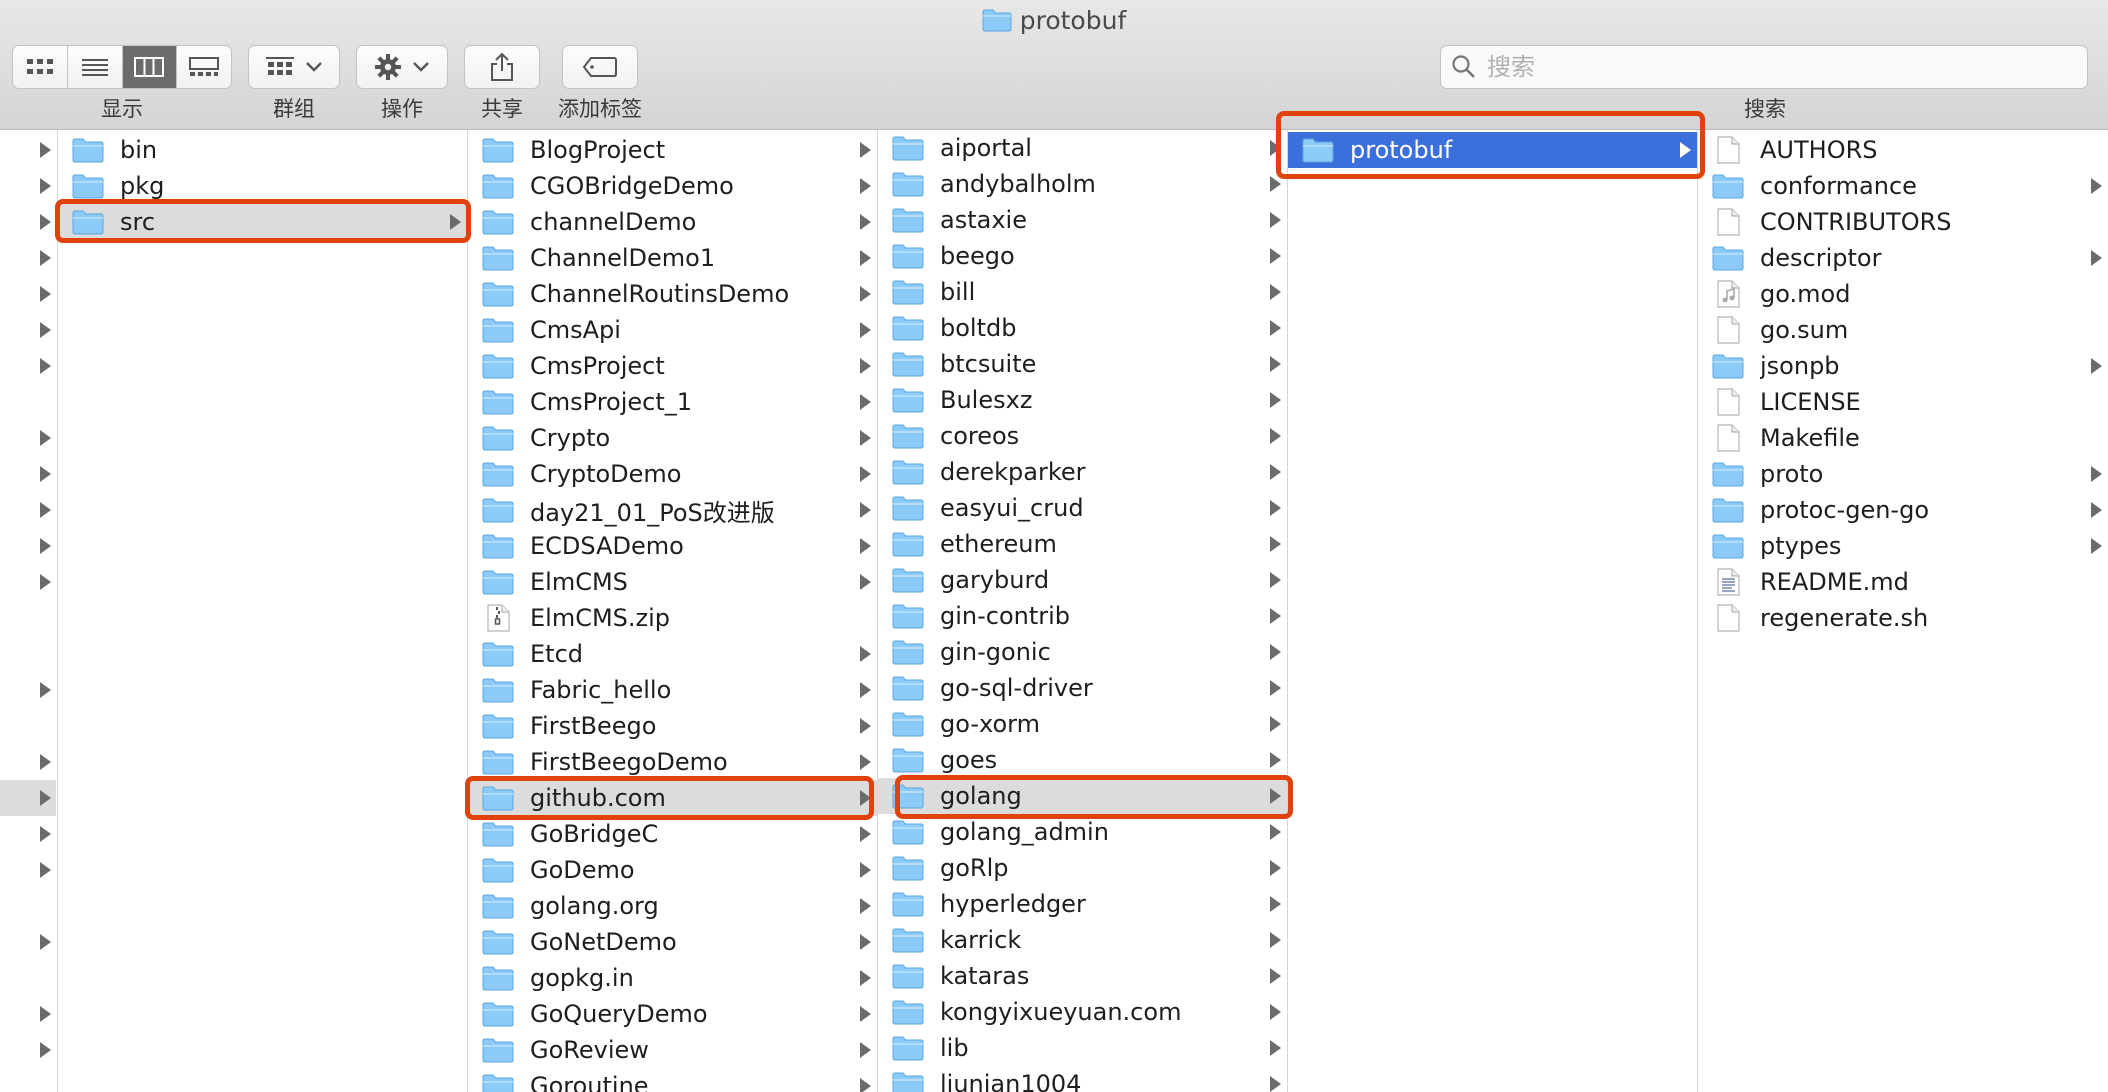  What do you see at coordinates (1082, 832) in the screenshot?
I see `list-item: golang_admin` at bounding box center [1082, 832].